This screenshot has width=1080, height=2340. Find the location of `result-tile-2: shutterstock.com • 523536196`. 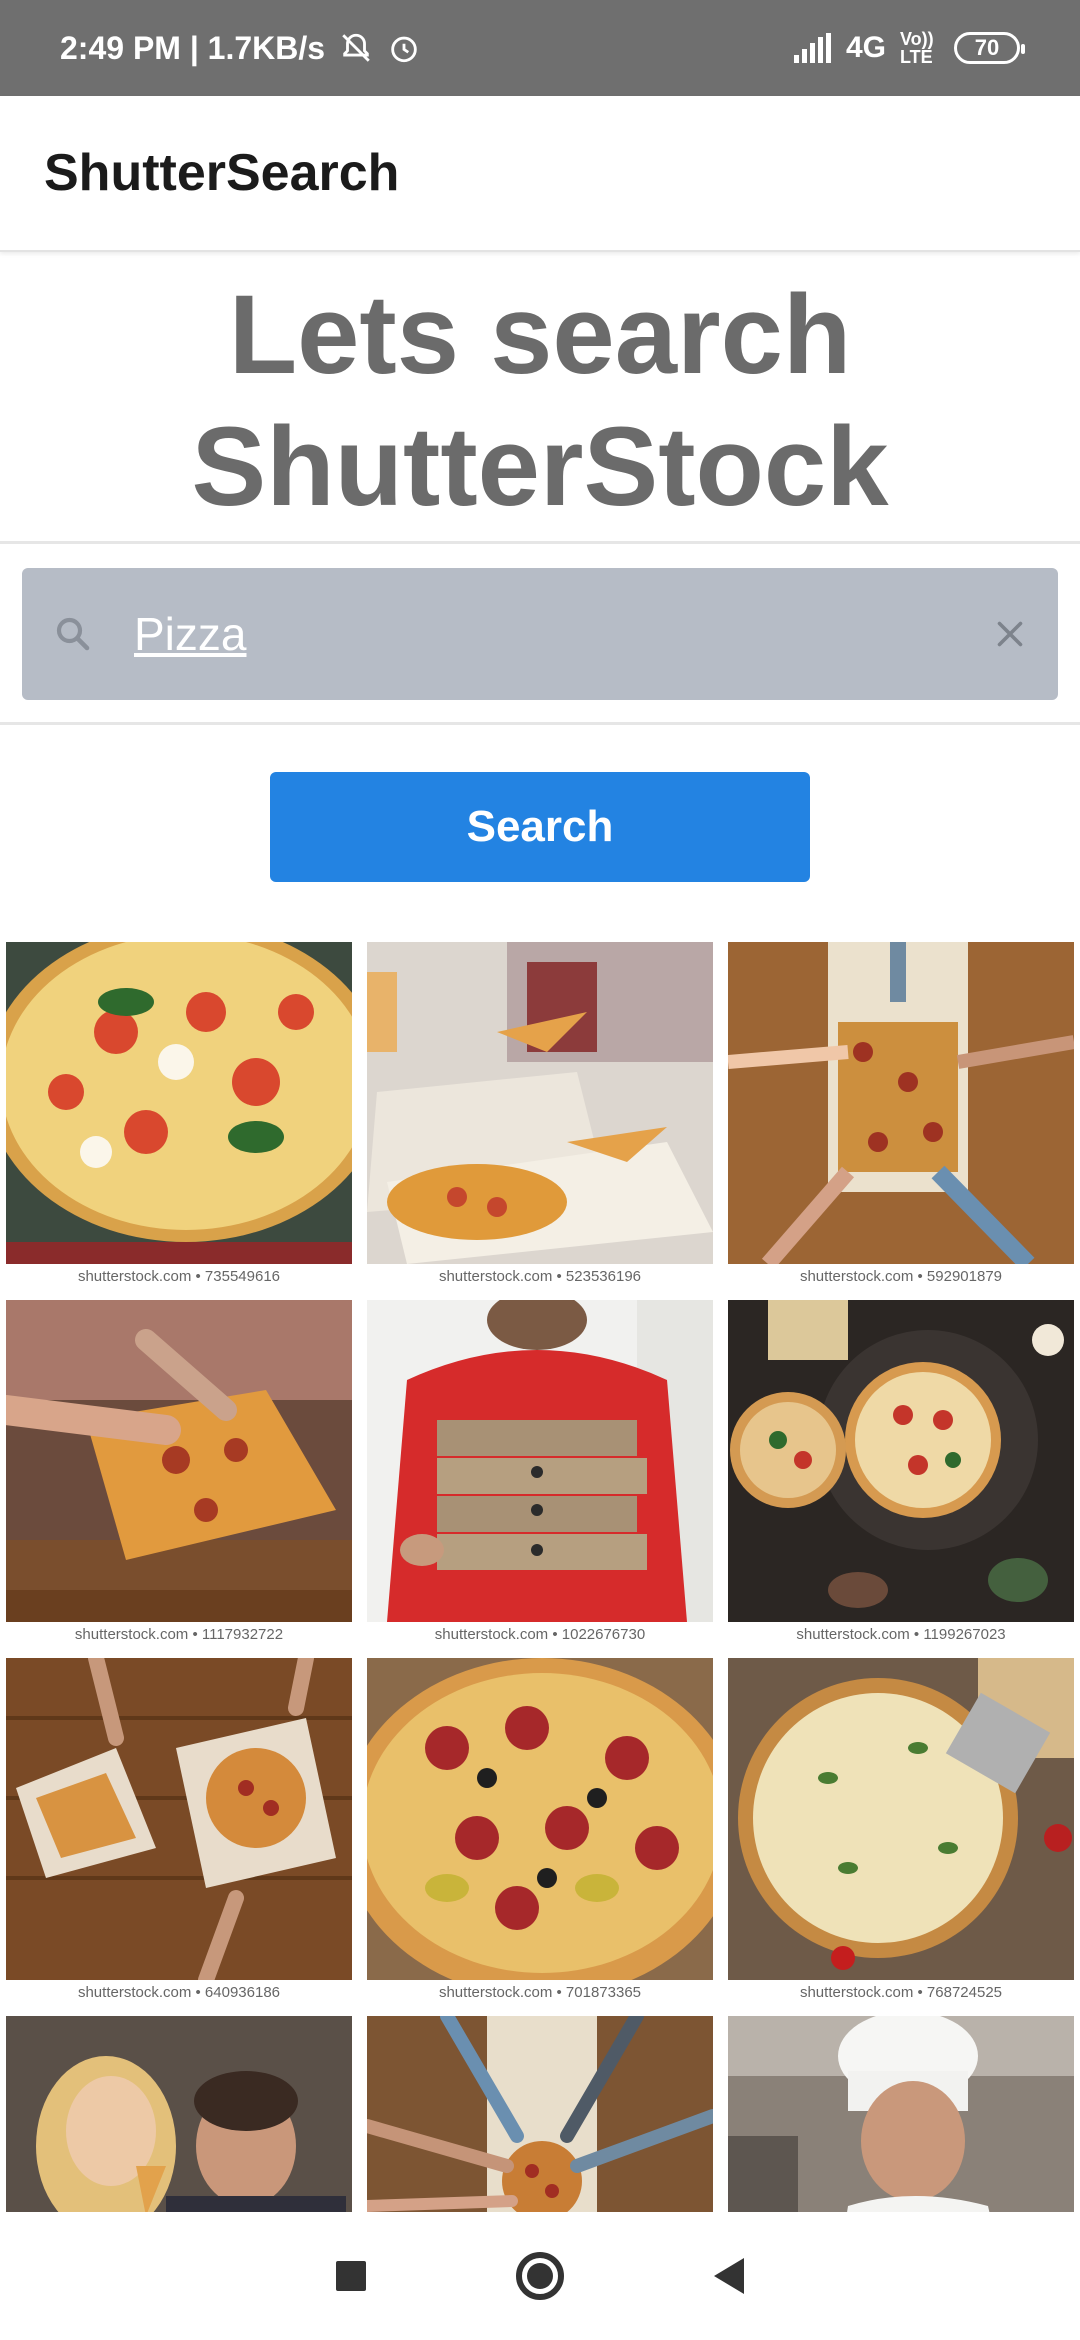

result-tile-2: shutterstock.com • 523536196 is located at coordinates (540, 1116).